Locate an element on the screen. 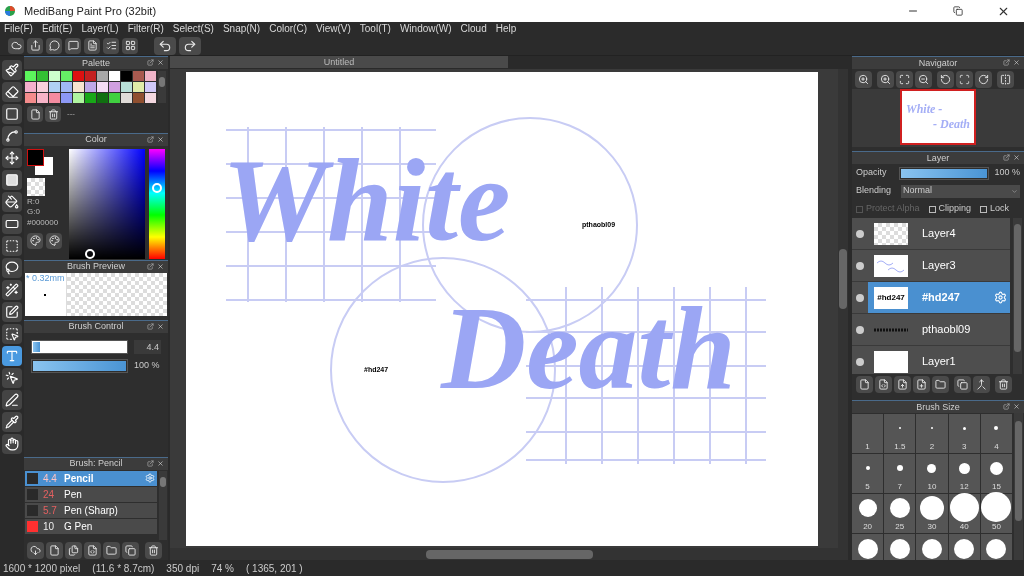  eyedropper-icon is located at coordinates (12, 422).